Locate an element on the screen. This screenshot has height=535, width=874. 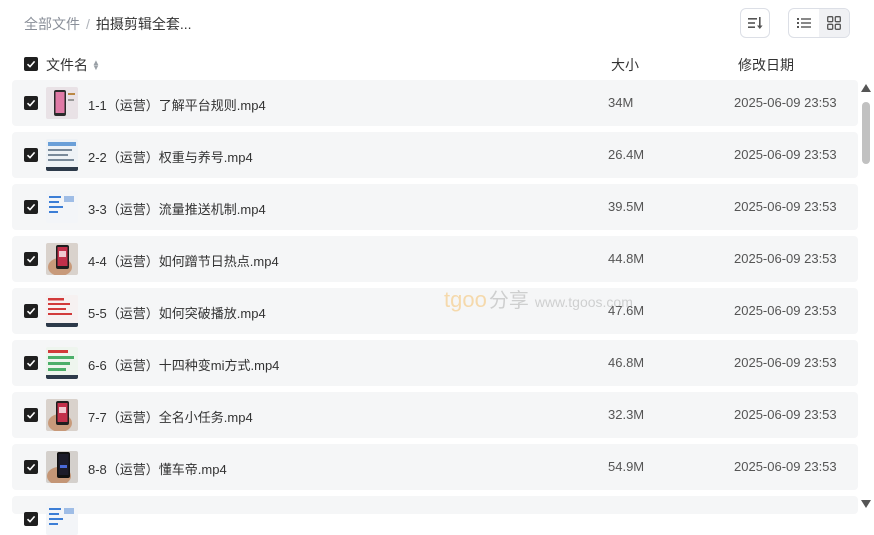
file-size: 54.9M is located at coordinates (626, 466).